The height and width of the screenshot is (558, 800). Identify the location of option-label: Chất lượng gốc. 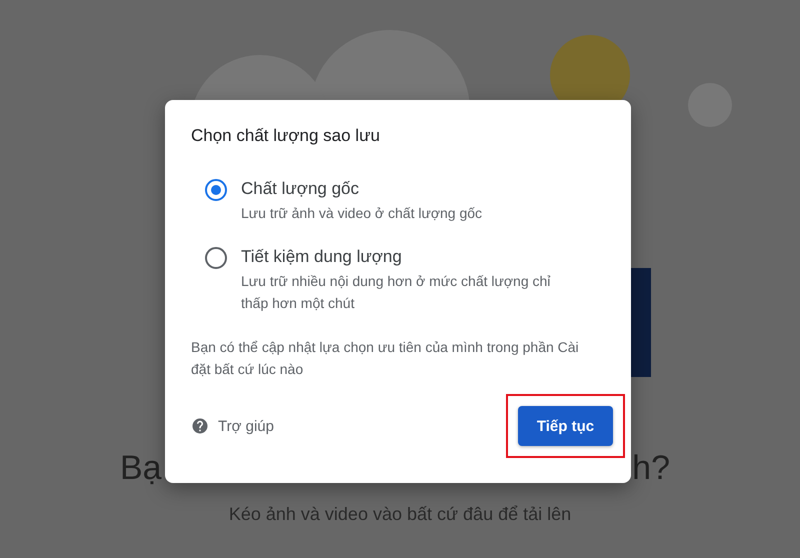
(300, 189).